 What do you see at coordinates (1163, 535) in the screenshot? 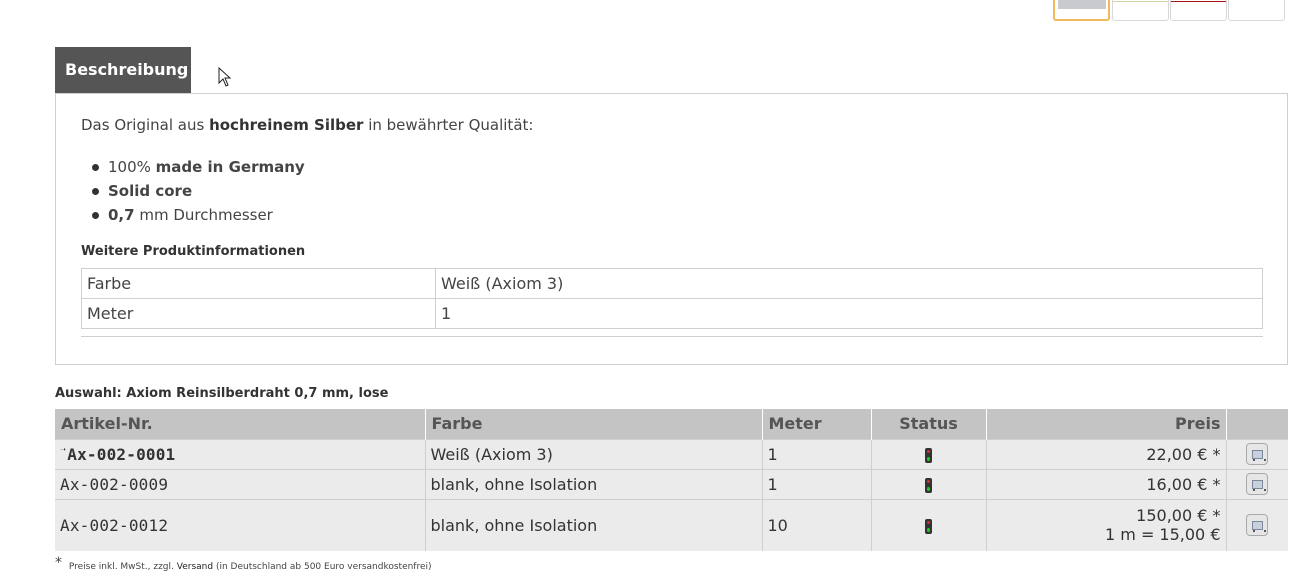
I see `unit-price: 1 m = 15,00 €` at bounding box center [1163, 535].